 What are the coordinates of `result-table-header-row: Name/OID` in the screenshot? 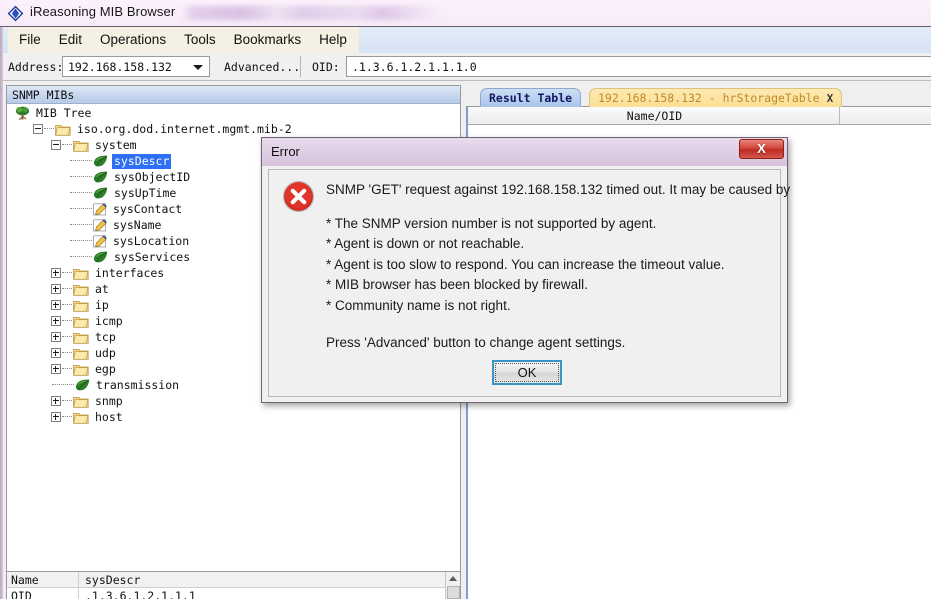 It's located at (699, 116).